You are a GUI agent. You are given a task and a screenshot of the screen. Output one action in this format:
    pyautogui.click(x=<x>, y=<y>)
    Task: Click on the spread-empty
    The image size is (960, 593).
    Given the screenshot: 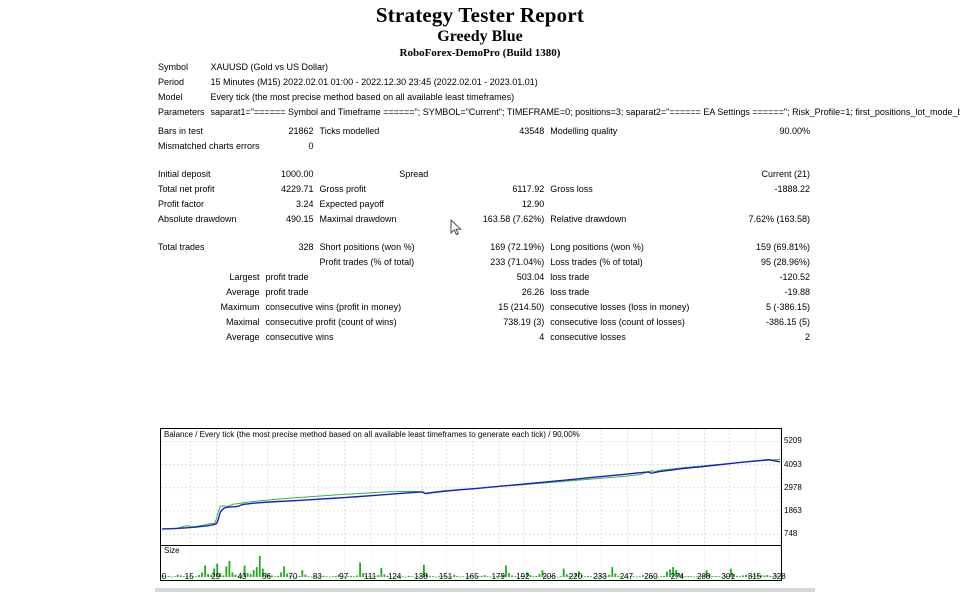 What is the action you would take?
    pyautogui.click(x=629, y=174)
    